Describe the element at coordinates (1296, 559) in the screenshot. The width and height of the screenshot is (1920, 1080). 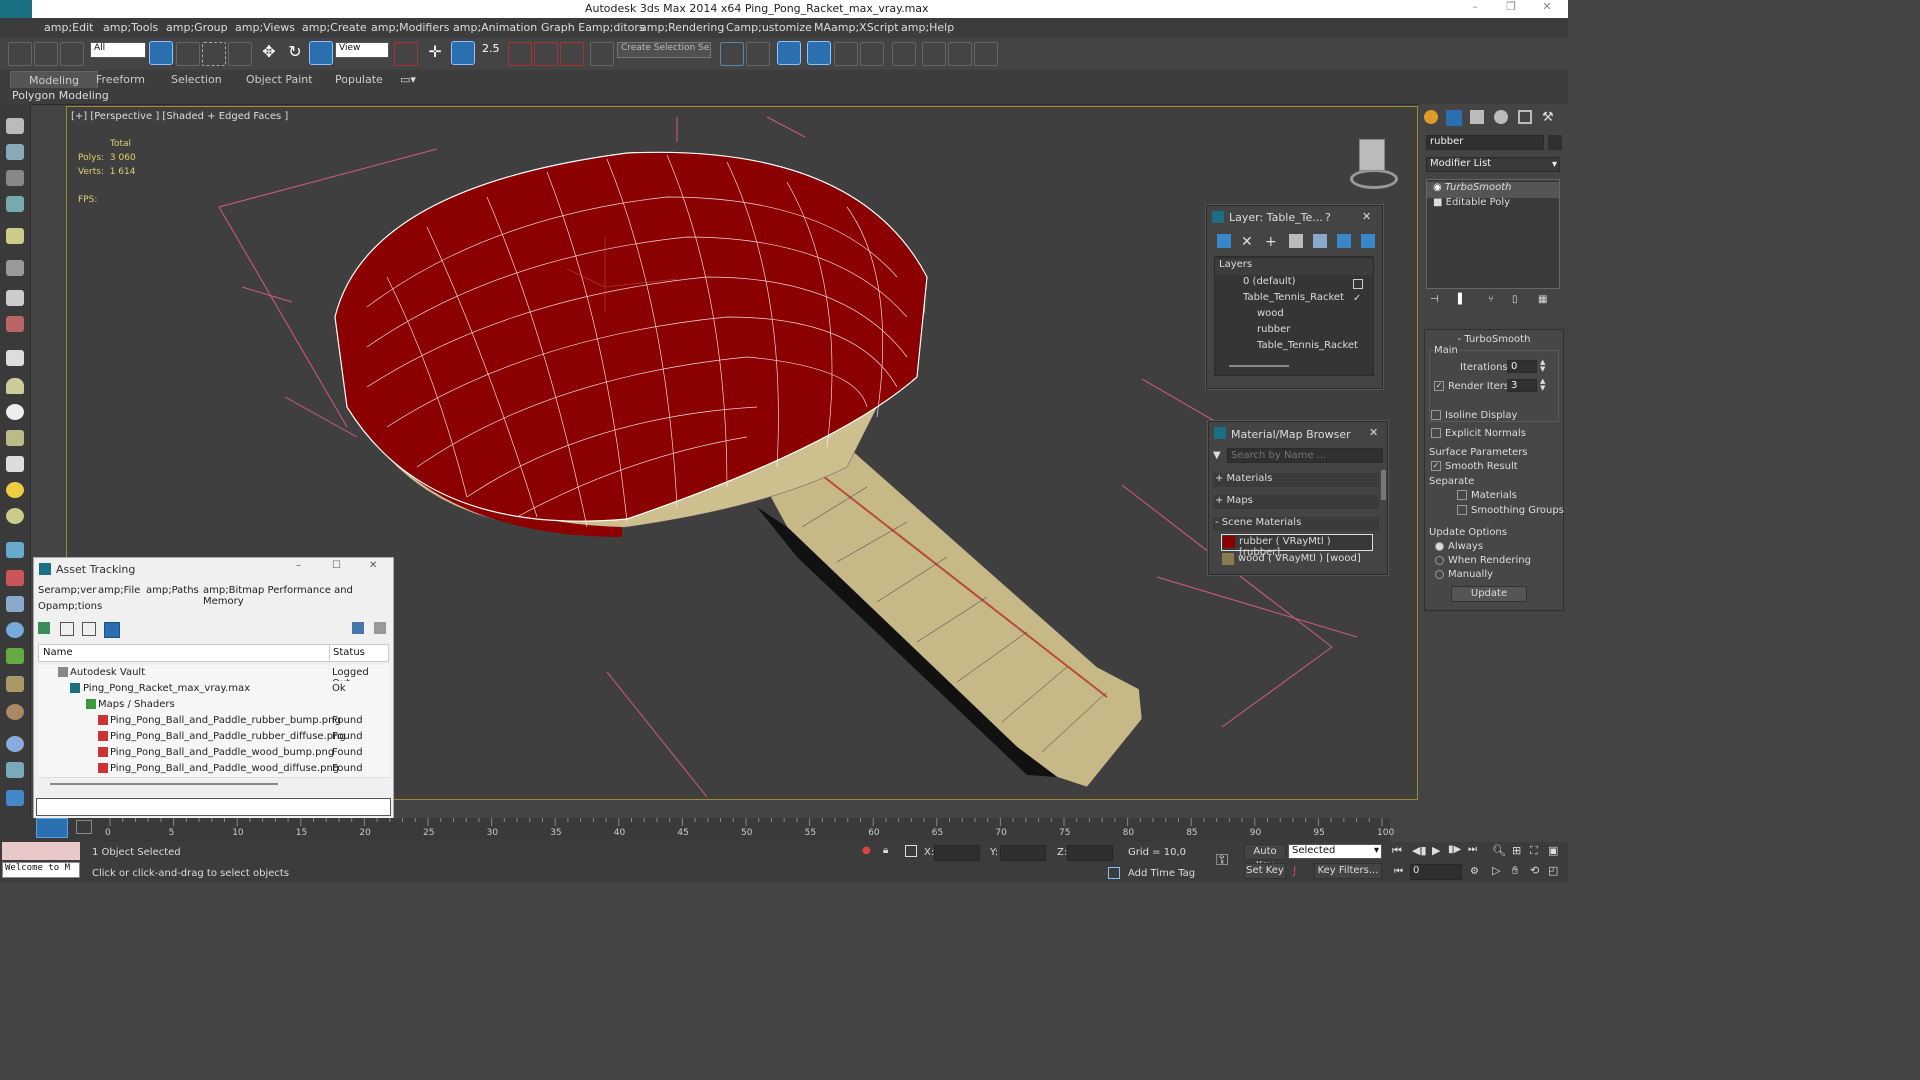
I see `material-item-wood: wood ( VRayMtl ) [wood]` at that location.